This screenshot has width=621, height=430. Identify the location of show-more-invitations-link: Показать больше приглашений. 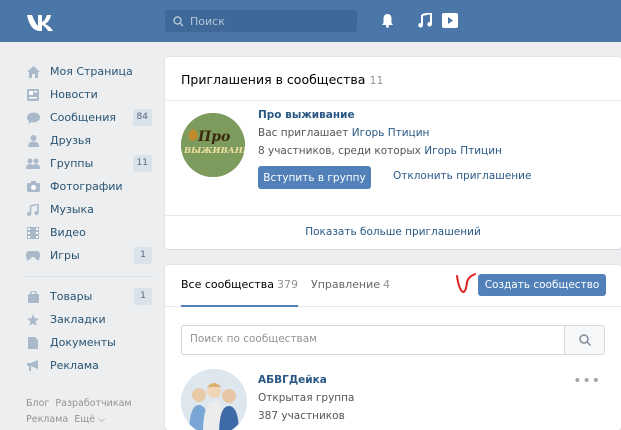
(393, 232).